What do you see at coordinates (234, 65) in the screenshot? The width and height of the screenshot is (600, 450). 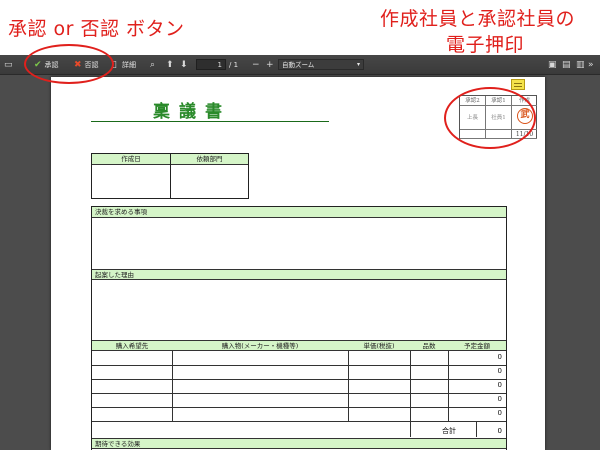 I see `page-total: / 1` at bounding box center [234, 65].